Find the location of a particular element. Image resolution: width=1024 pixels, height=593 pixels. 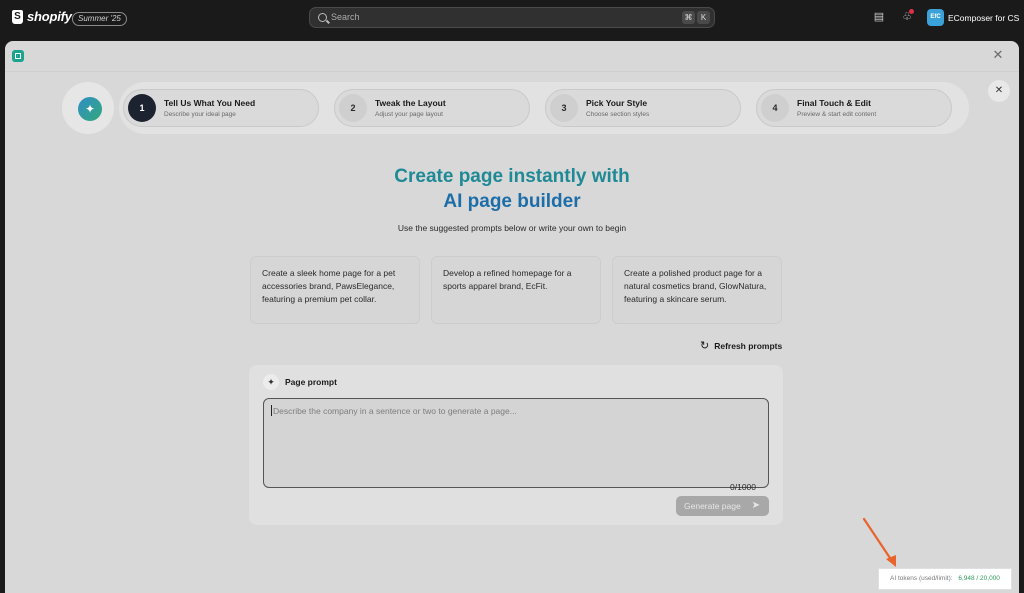

step-title: Tweak the Layout is located at coordinates (410, 103).